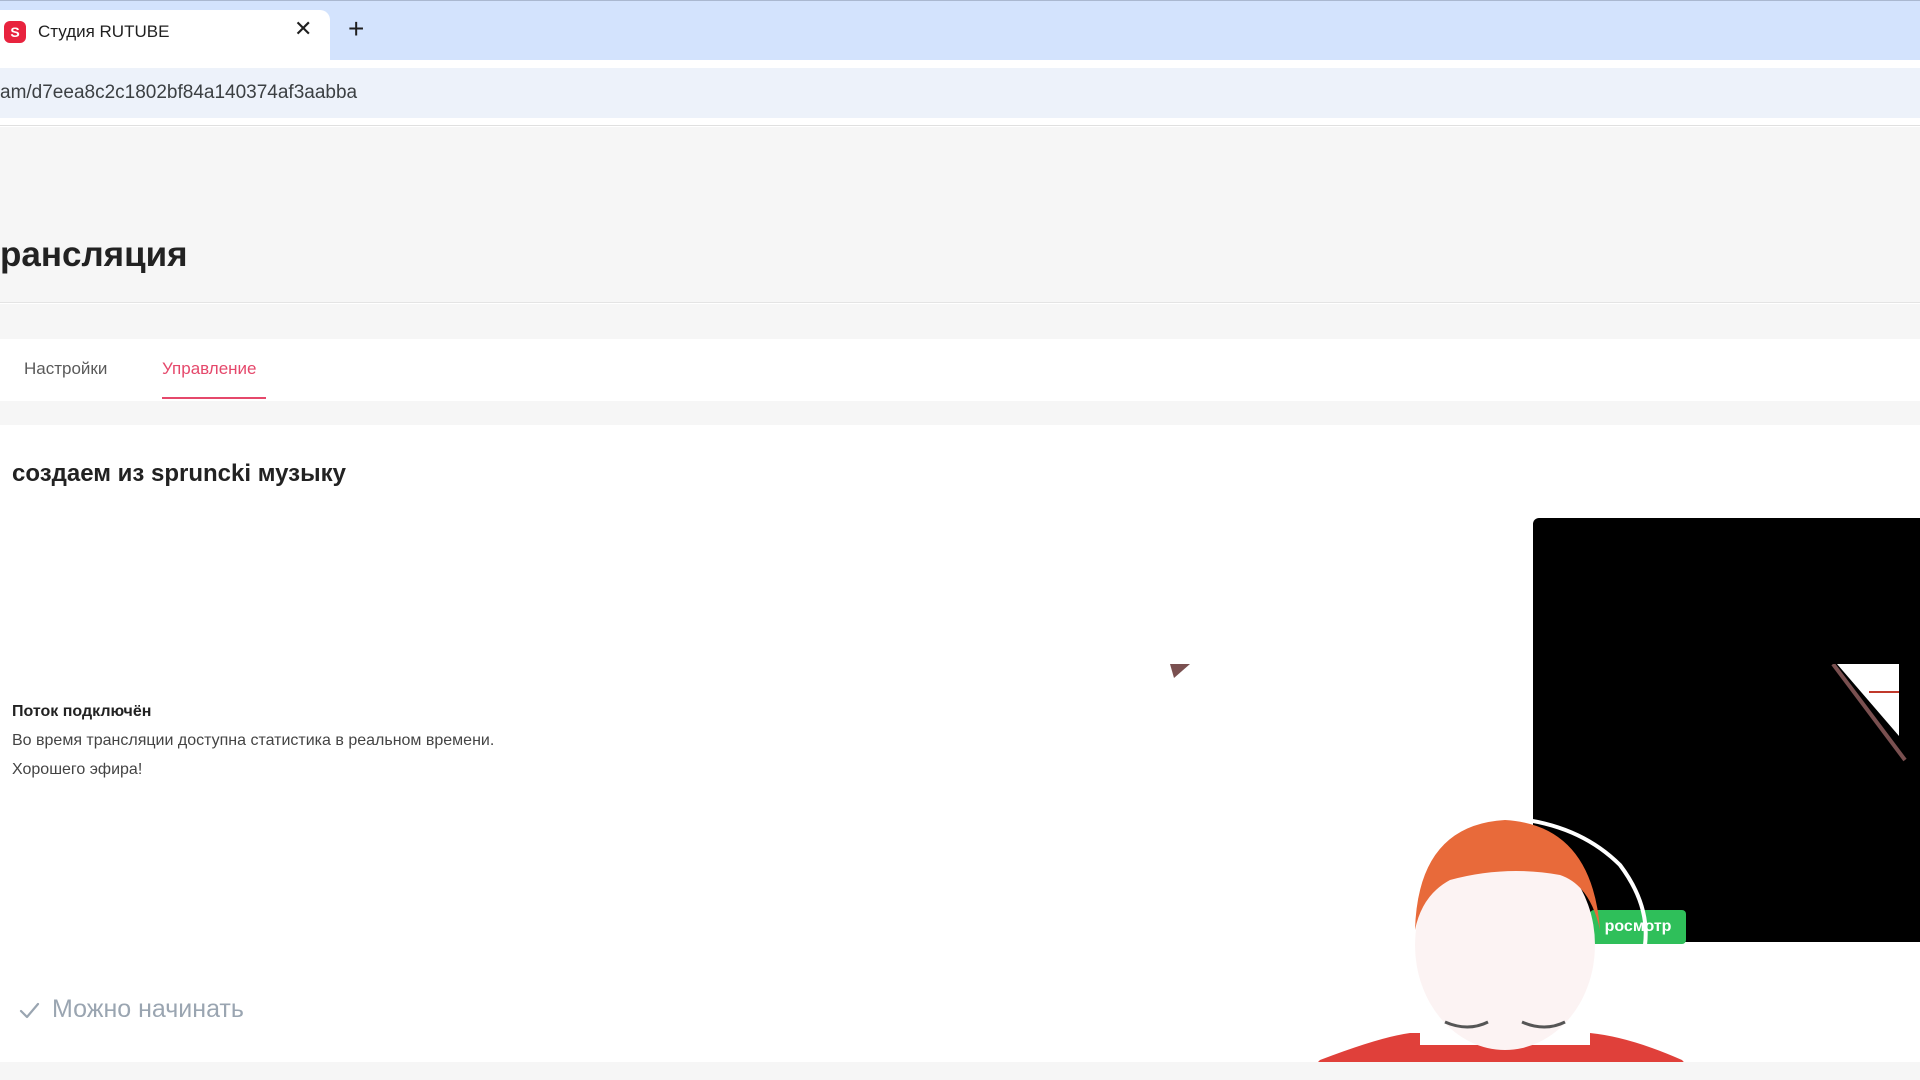  Describe the element at coordinates (209, 369) in the screenshot. I see `tab-management: Управление` at that location.